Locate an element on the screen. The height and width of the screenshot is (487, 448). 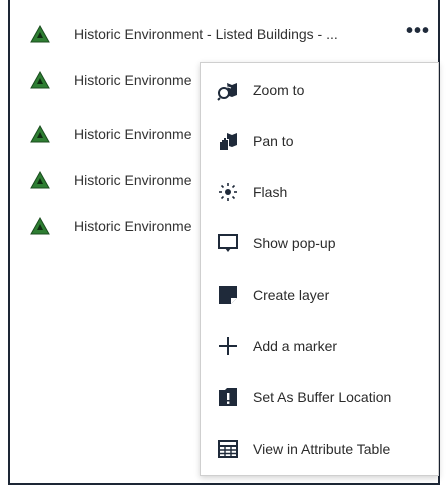
menu-item-label: Set As Buffer Location is located at coordinates (322, 397).